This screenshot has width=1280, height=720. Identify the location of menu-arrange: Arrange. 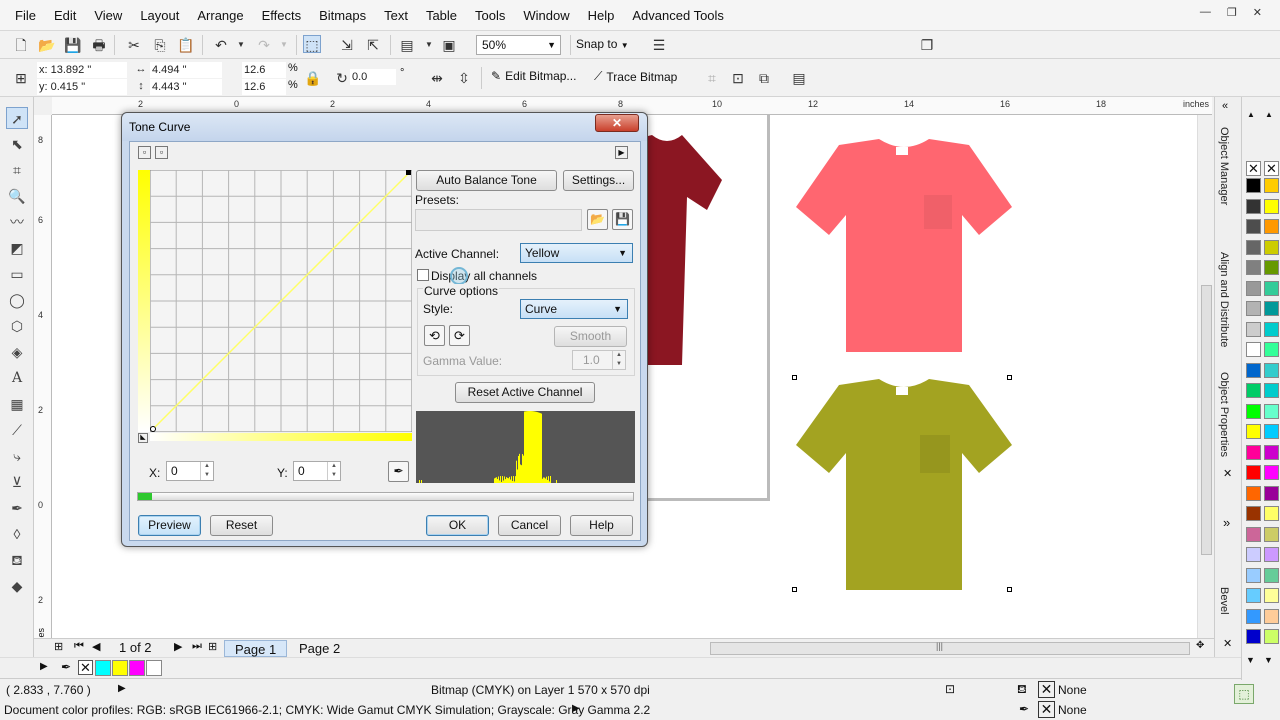
(220, 15).